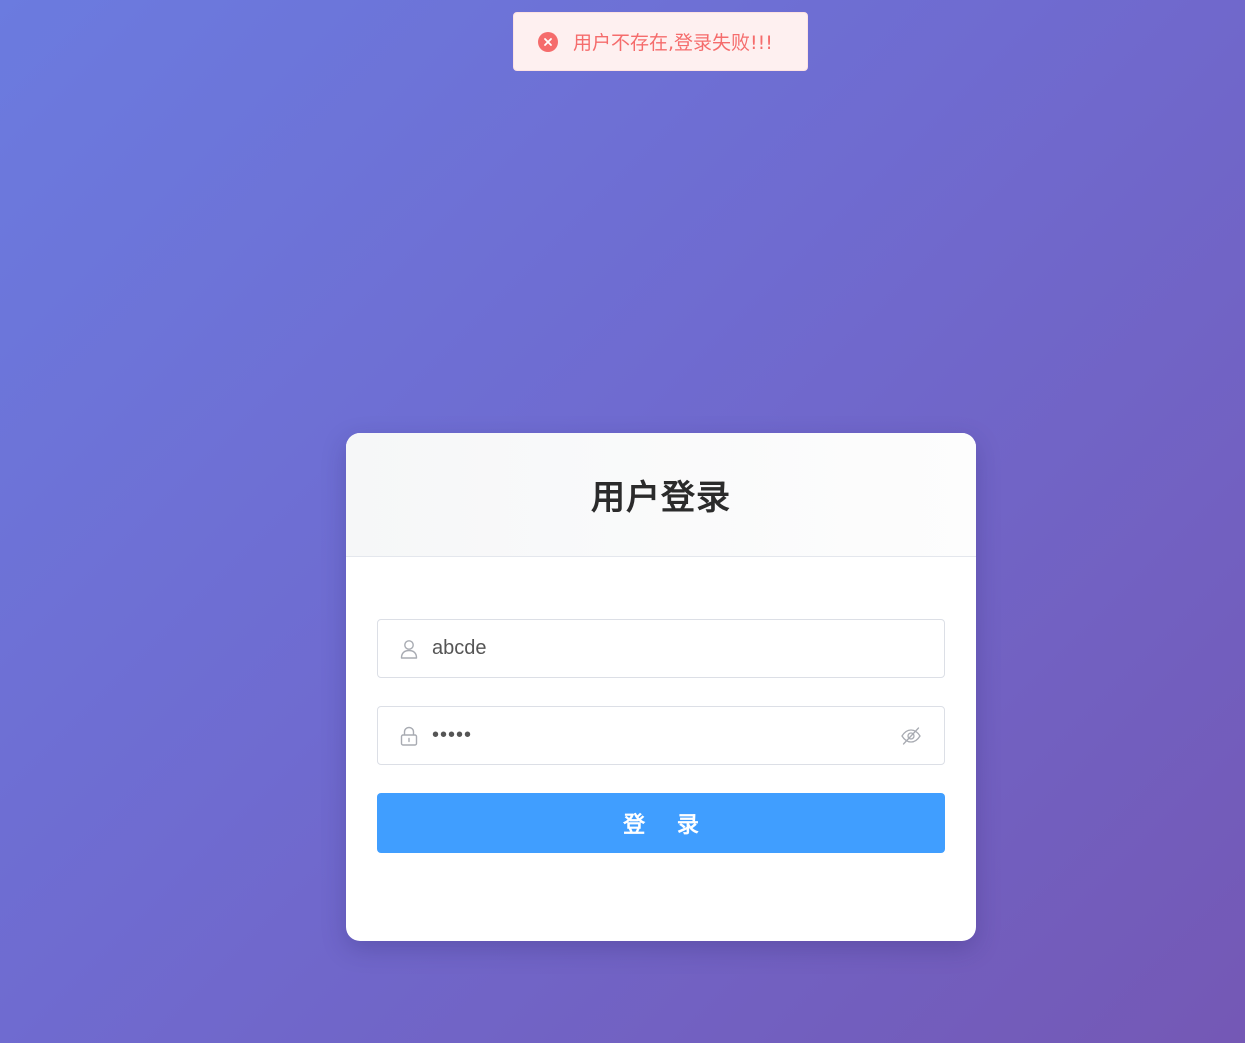 The width and height of the screenshot is (1245, 1043). What do you see at coordinates (409, 736) in the screenshot?
I see `lock-icon` at bounding box center [409, 736].